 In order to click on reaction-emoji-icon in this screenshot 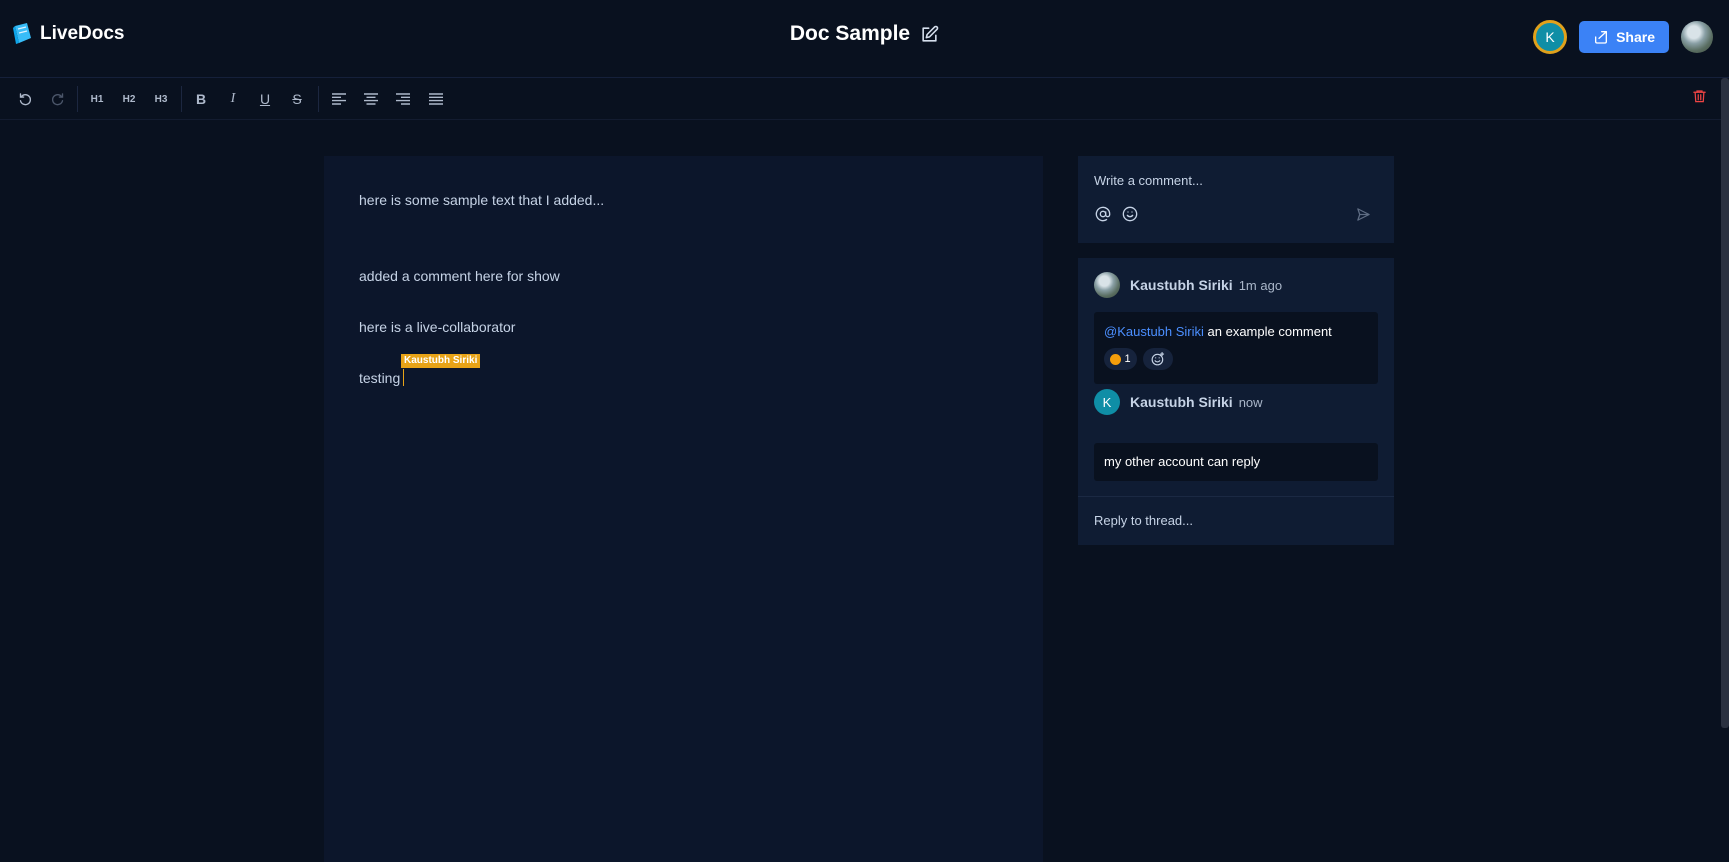, I will do `click(1116, 359)`.